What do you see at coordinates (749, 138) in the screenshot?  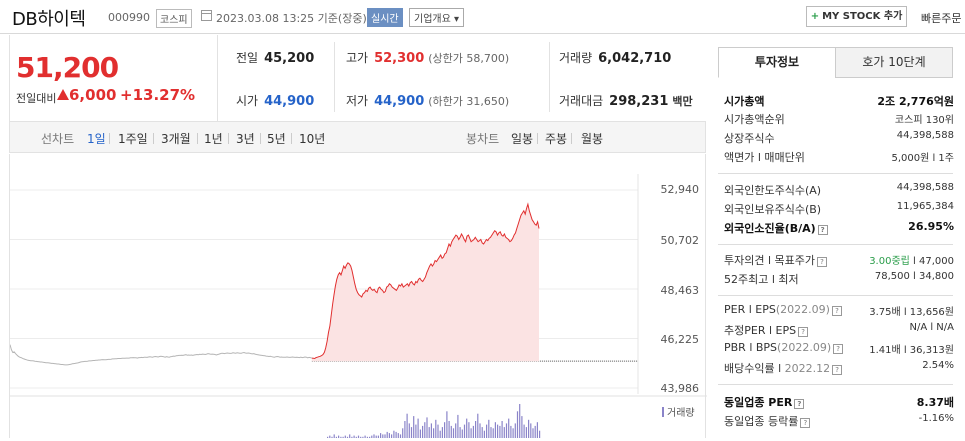 I see `info-key: 상장주식수` at bounding box center [749, 138].